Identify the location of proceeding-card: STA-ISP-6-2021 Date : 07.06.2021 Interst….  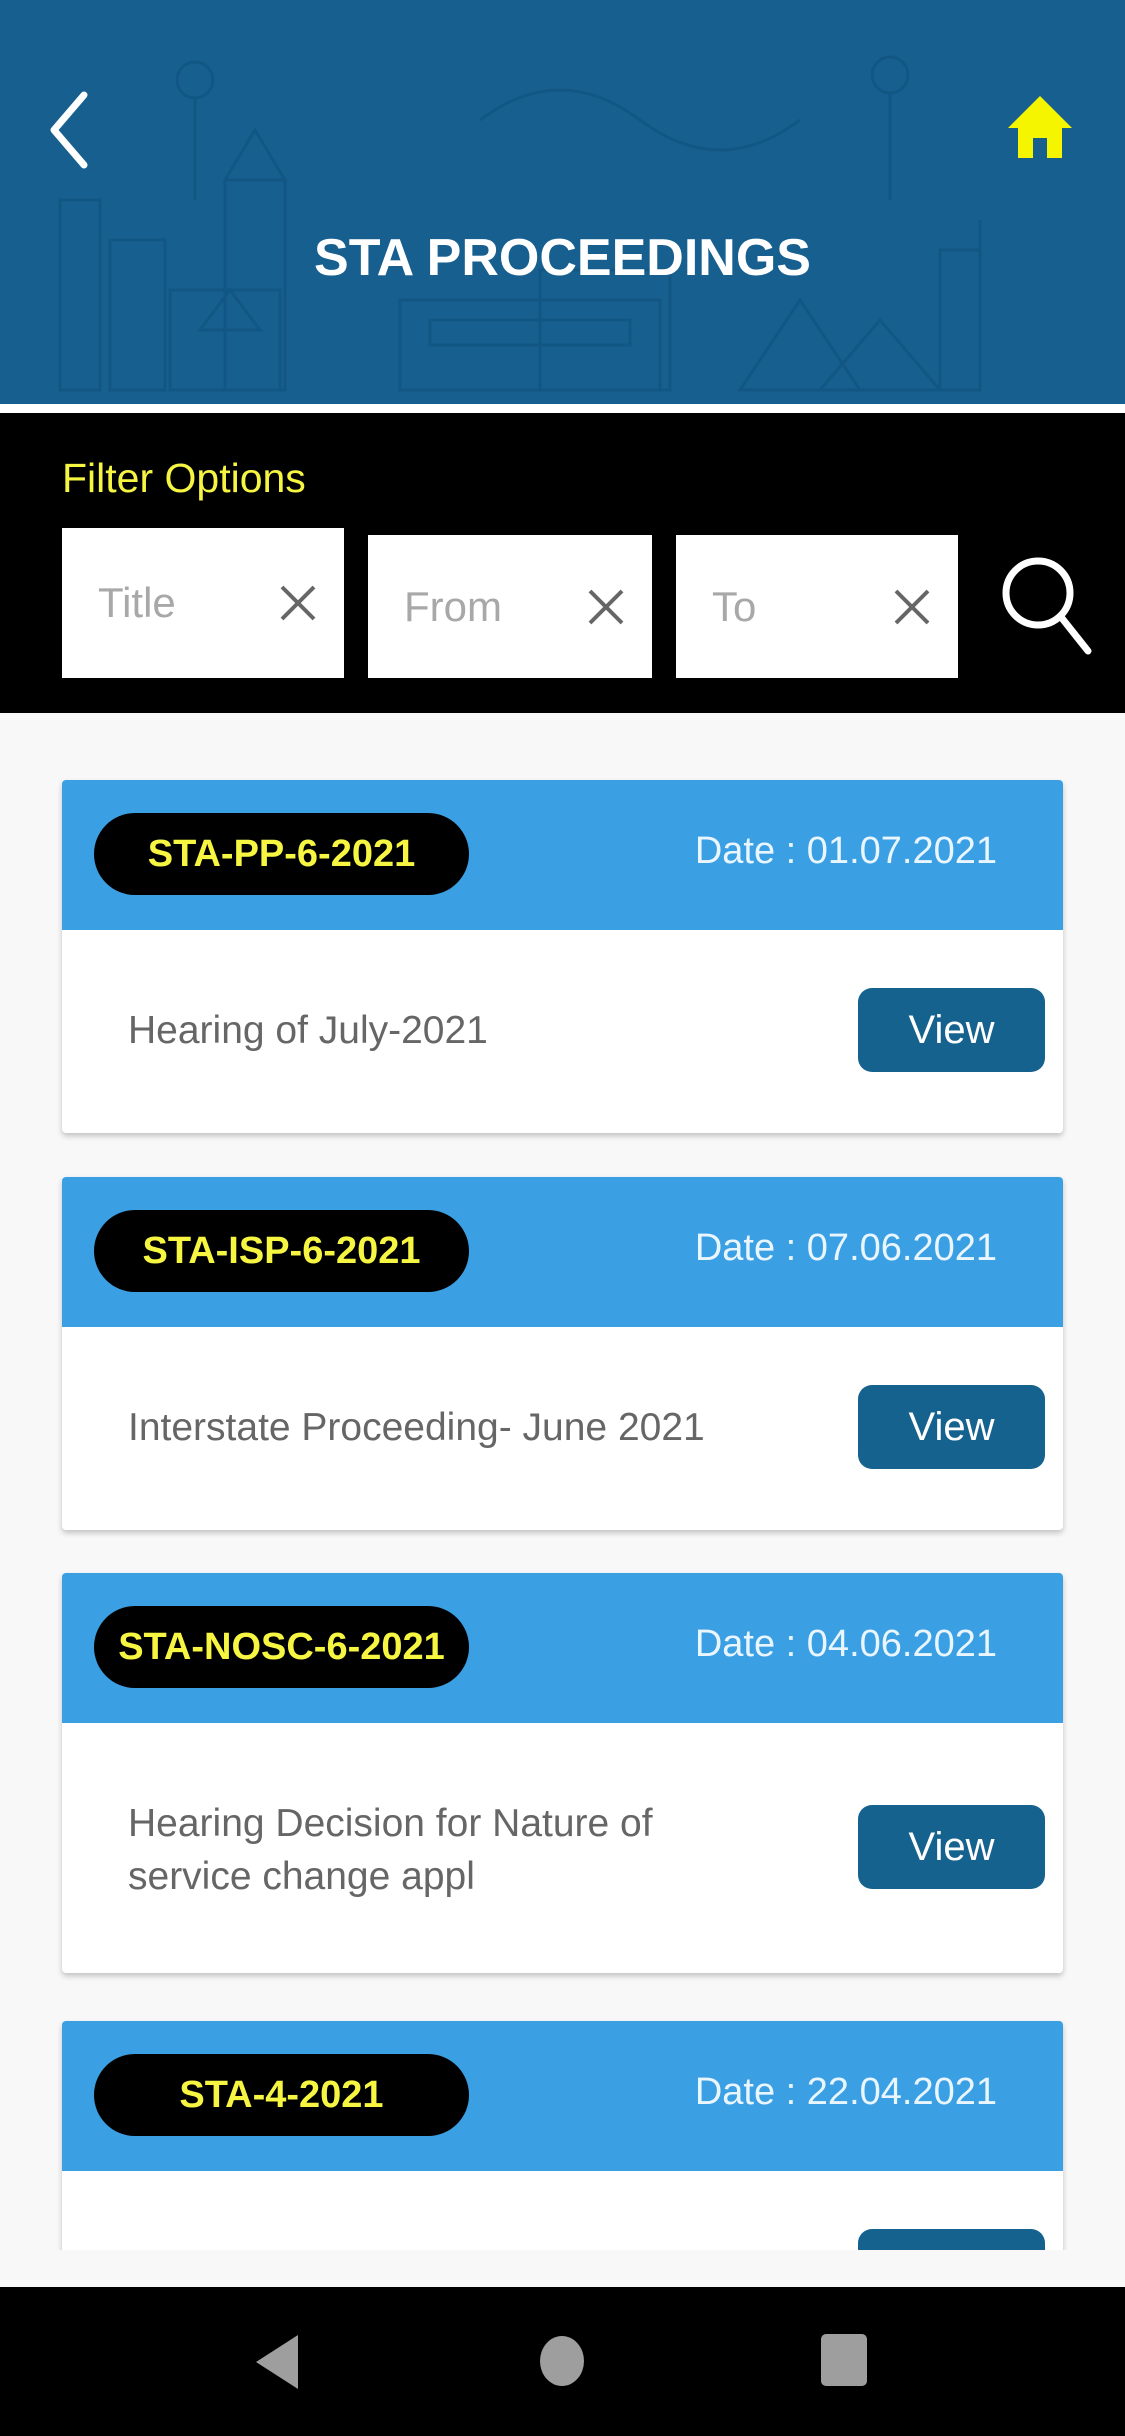
(562, 1353).